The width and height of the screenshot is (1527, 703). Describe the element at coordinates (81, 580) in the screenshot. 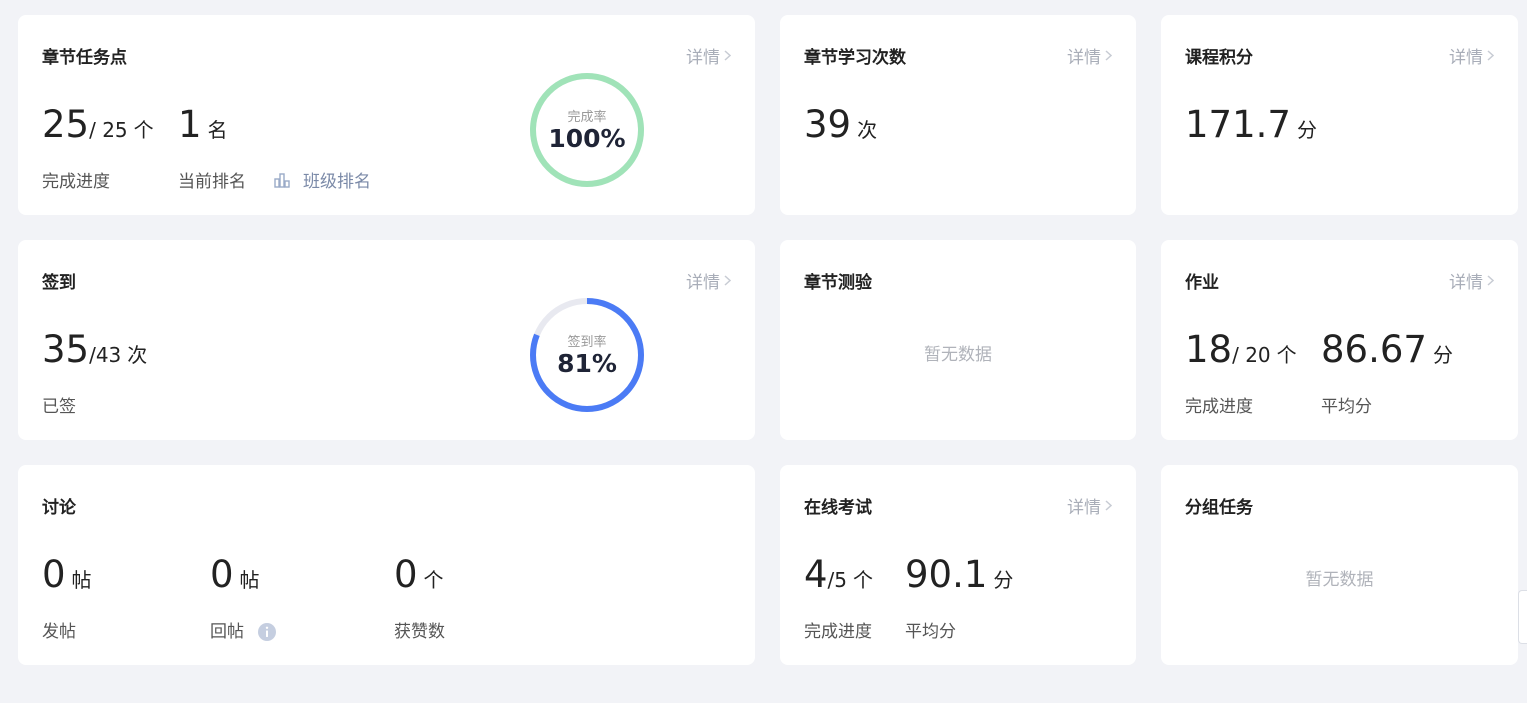

I see `posts-unit: 帖` at that location.